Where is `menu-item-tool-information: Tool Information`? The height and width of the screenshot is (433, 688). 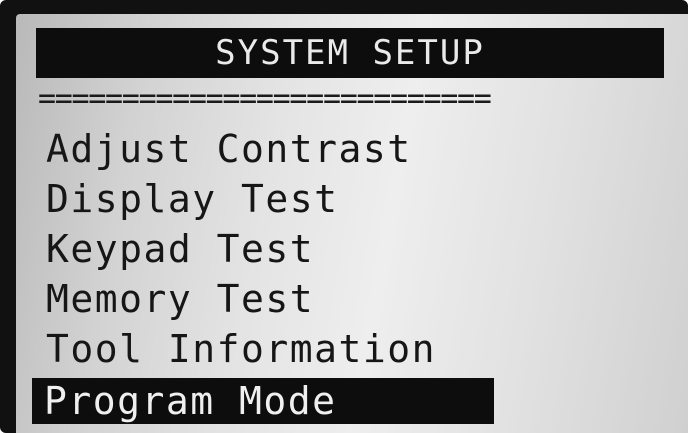 menu-item-tool-information: Tool Information is located at coordinates (240, 349).